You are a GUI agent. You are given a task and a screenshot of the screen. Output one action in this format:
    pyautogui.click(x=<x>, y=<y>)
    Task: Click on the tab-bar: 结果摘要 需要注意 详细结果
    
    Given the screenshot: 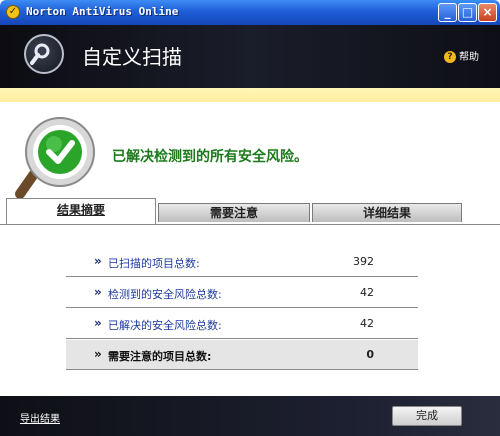 What is the action you would take?
    pyautogui.click(x=250, y=211)
    